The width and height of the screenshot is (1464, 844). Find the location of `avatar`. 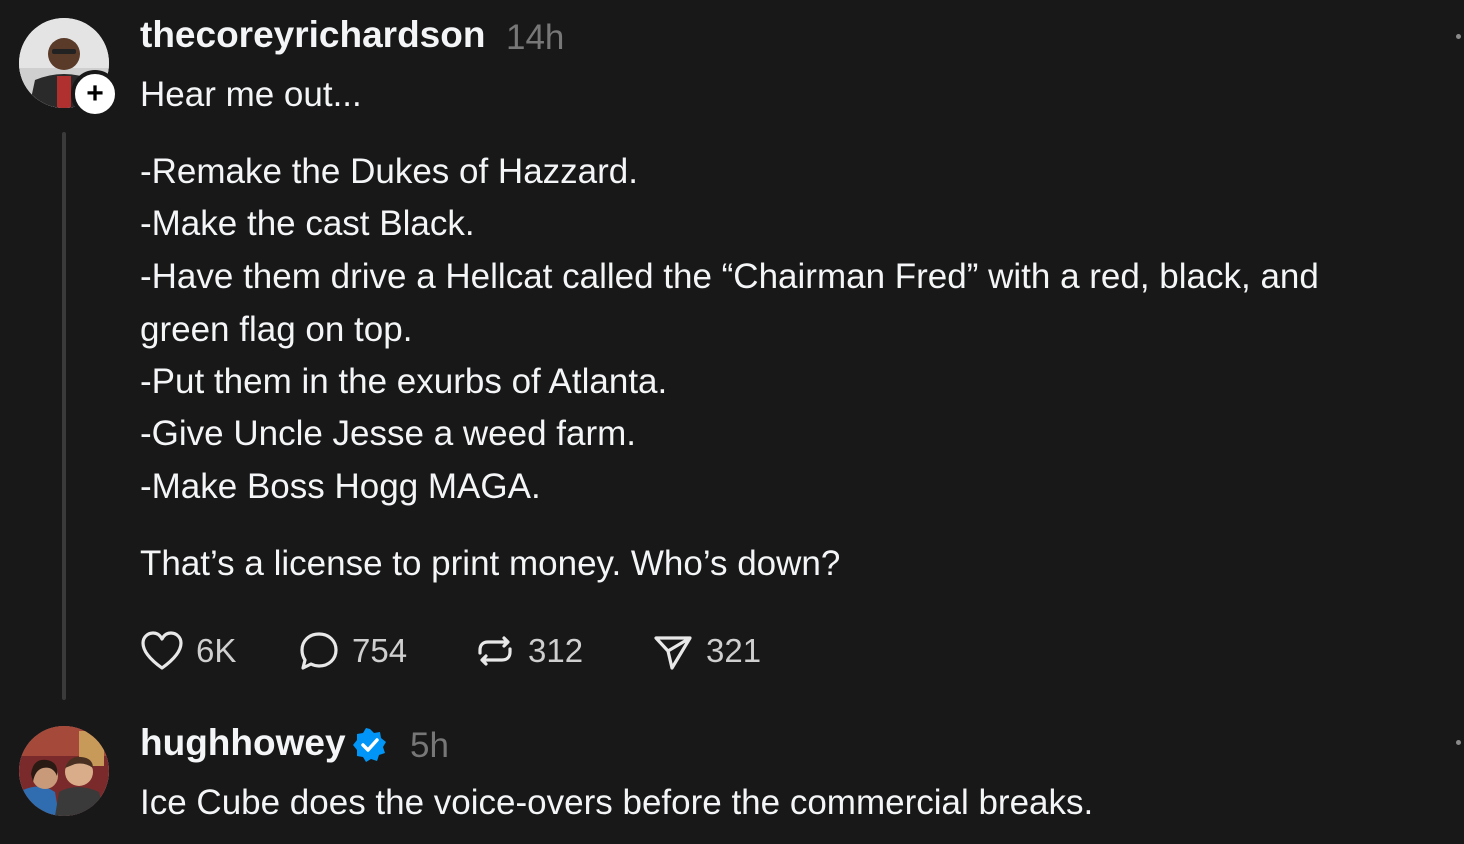

avatar is located at coordinates (64, 771).